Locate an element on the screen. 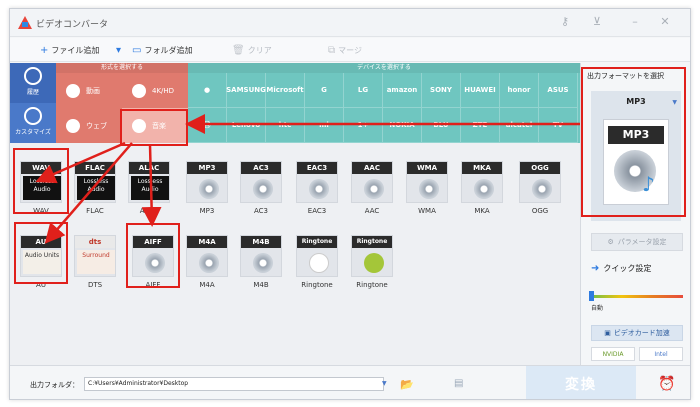 The width and height of the screenshot is (700, 407). device-tv: TV is located at coordinates (558, 125).